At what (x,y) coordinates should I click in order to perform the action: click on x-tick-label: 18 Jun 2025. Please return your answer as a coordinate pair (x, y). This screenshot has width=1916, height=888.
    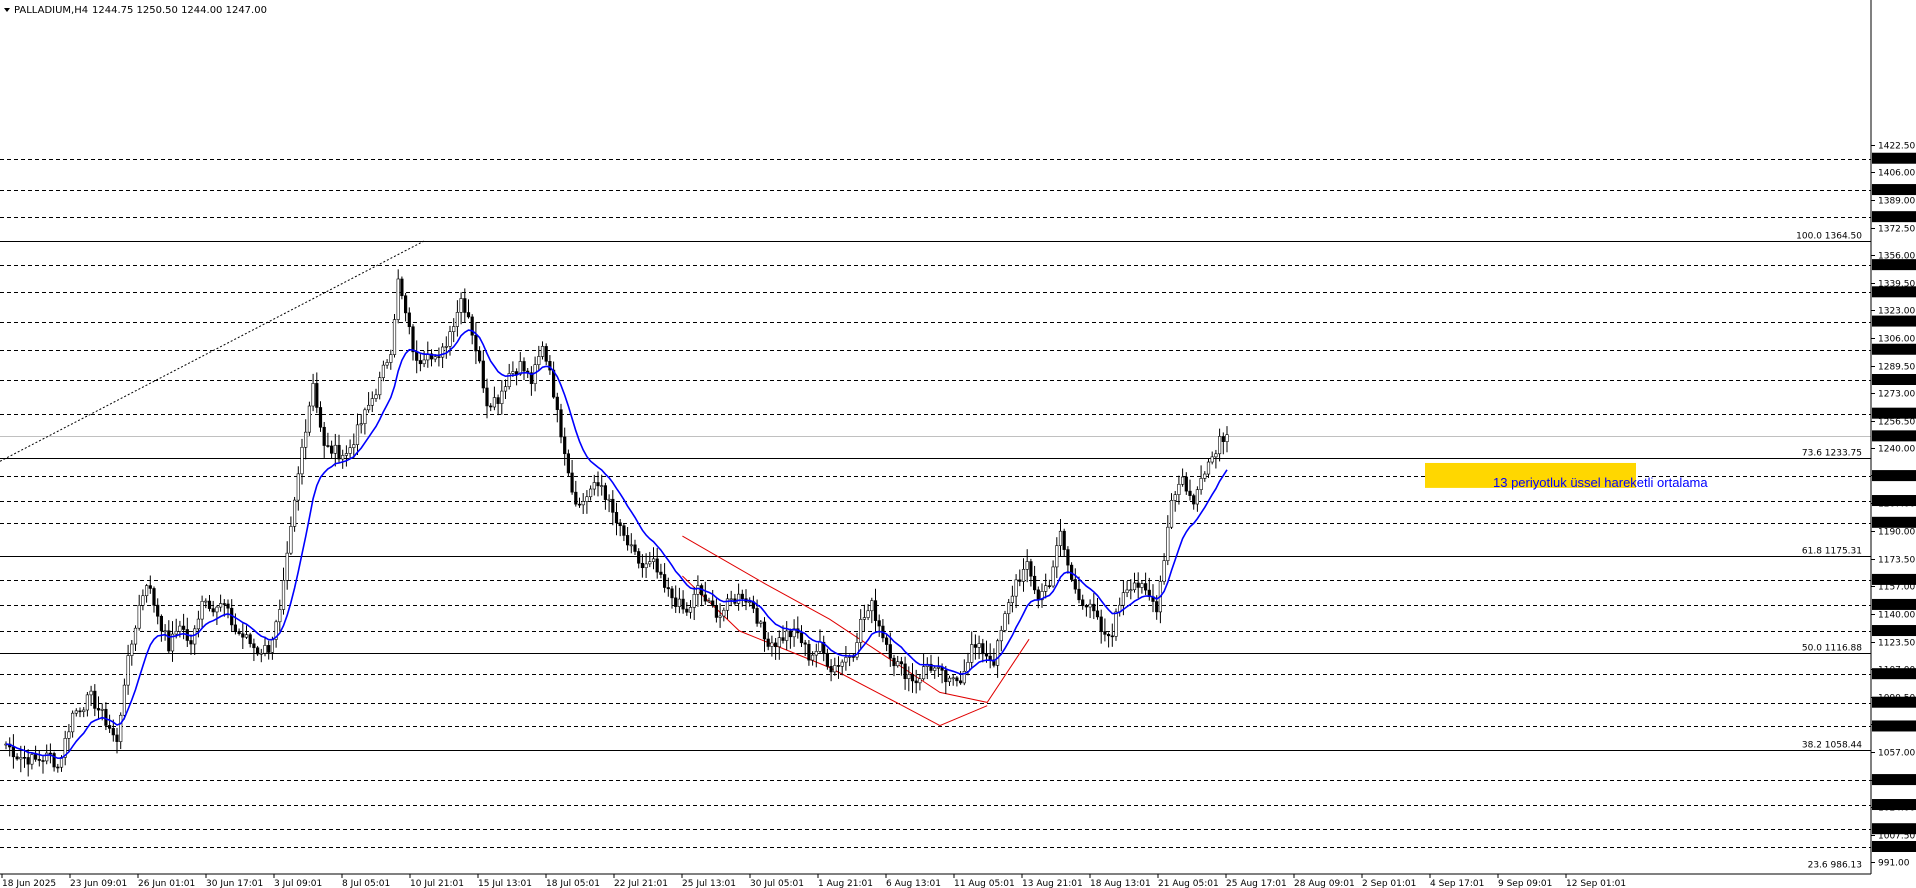
    Looking at the image, I should click on (29, 883).